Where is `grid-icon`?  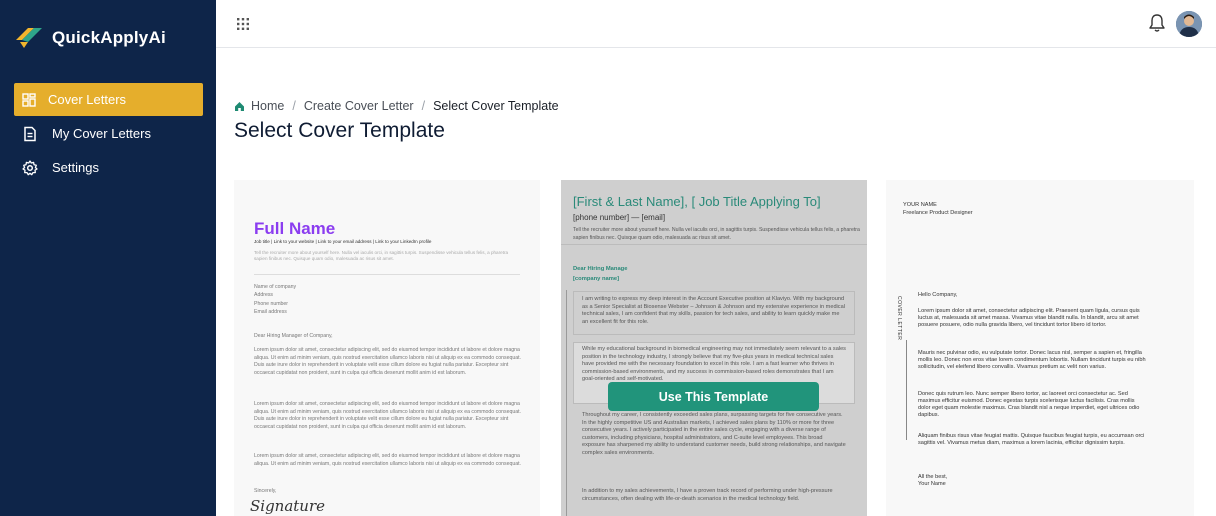
grid-icon is located at coordinates (243, 24).